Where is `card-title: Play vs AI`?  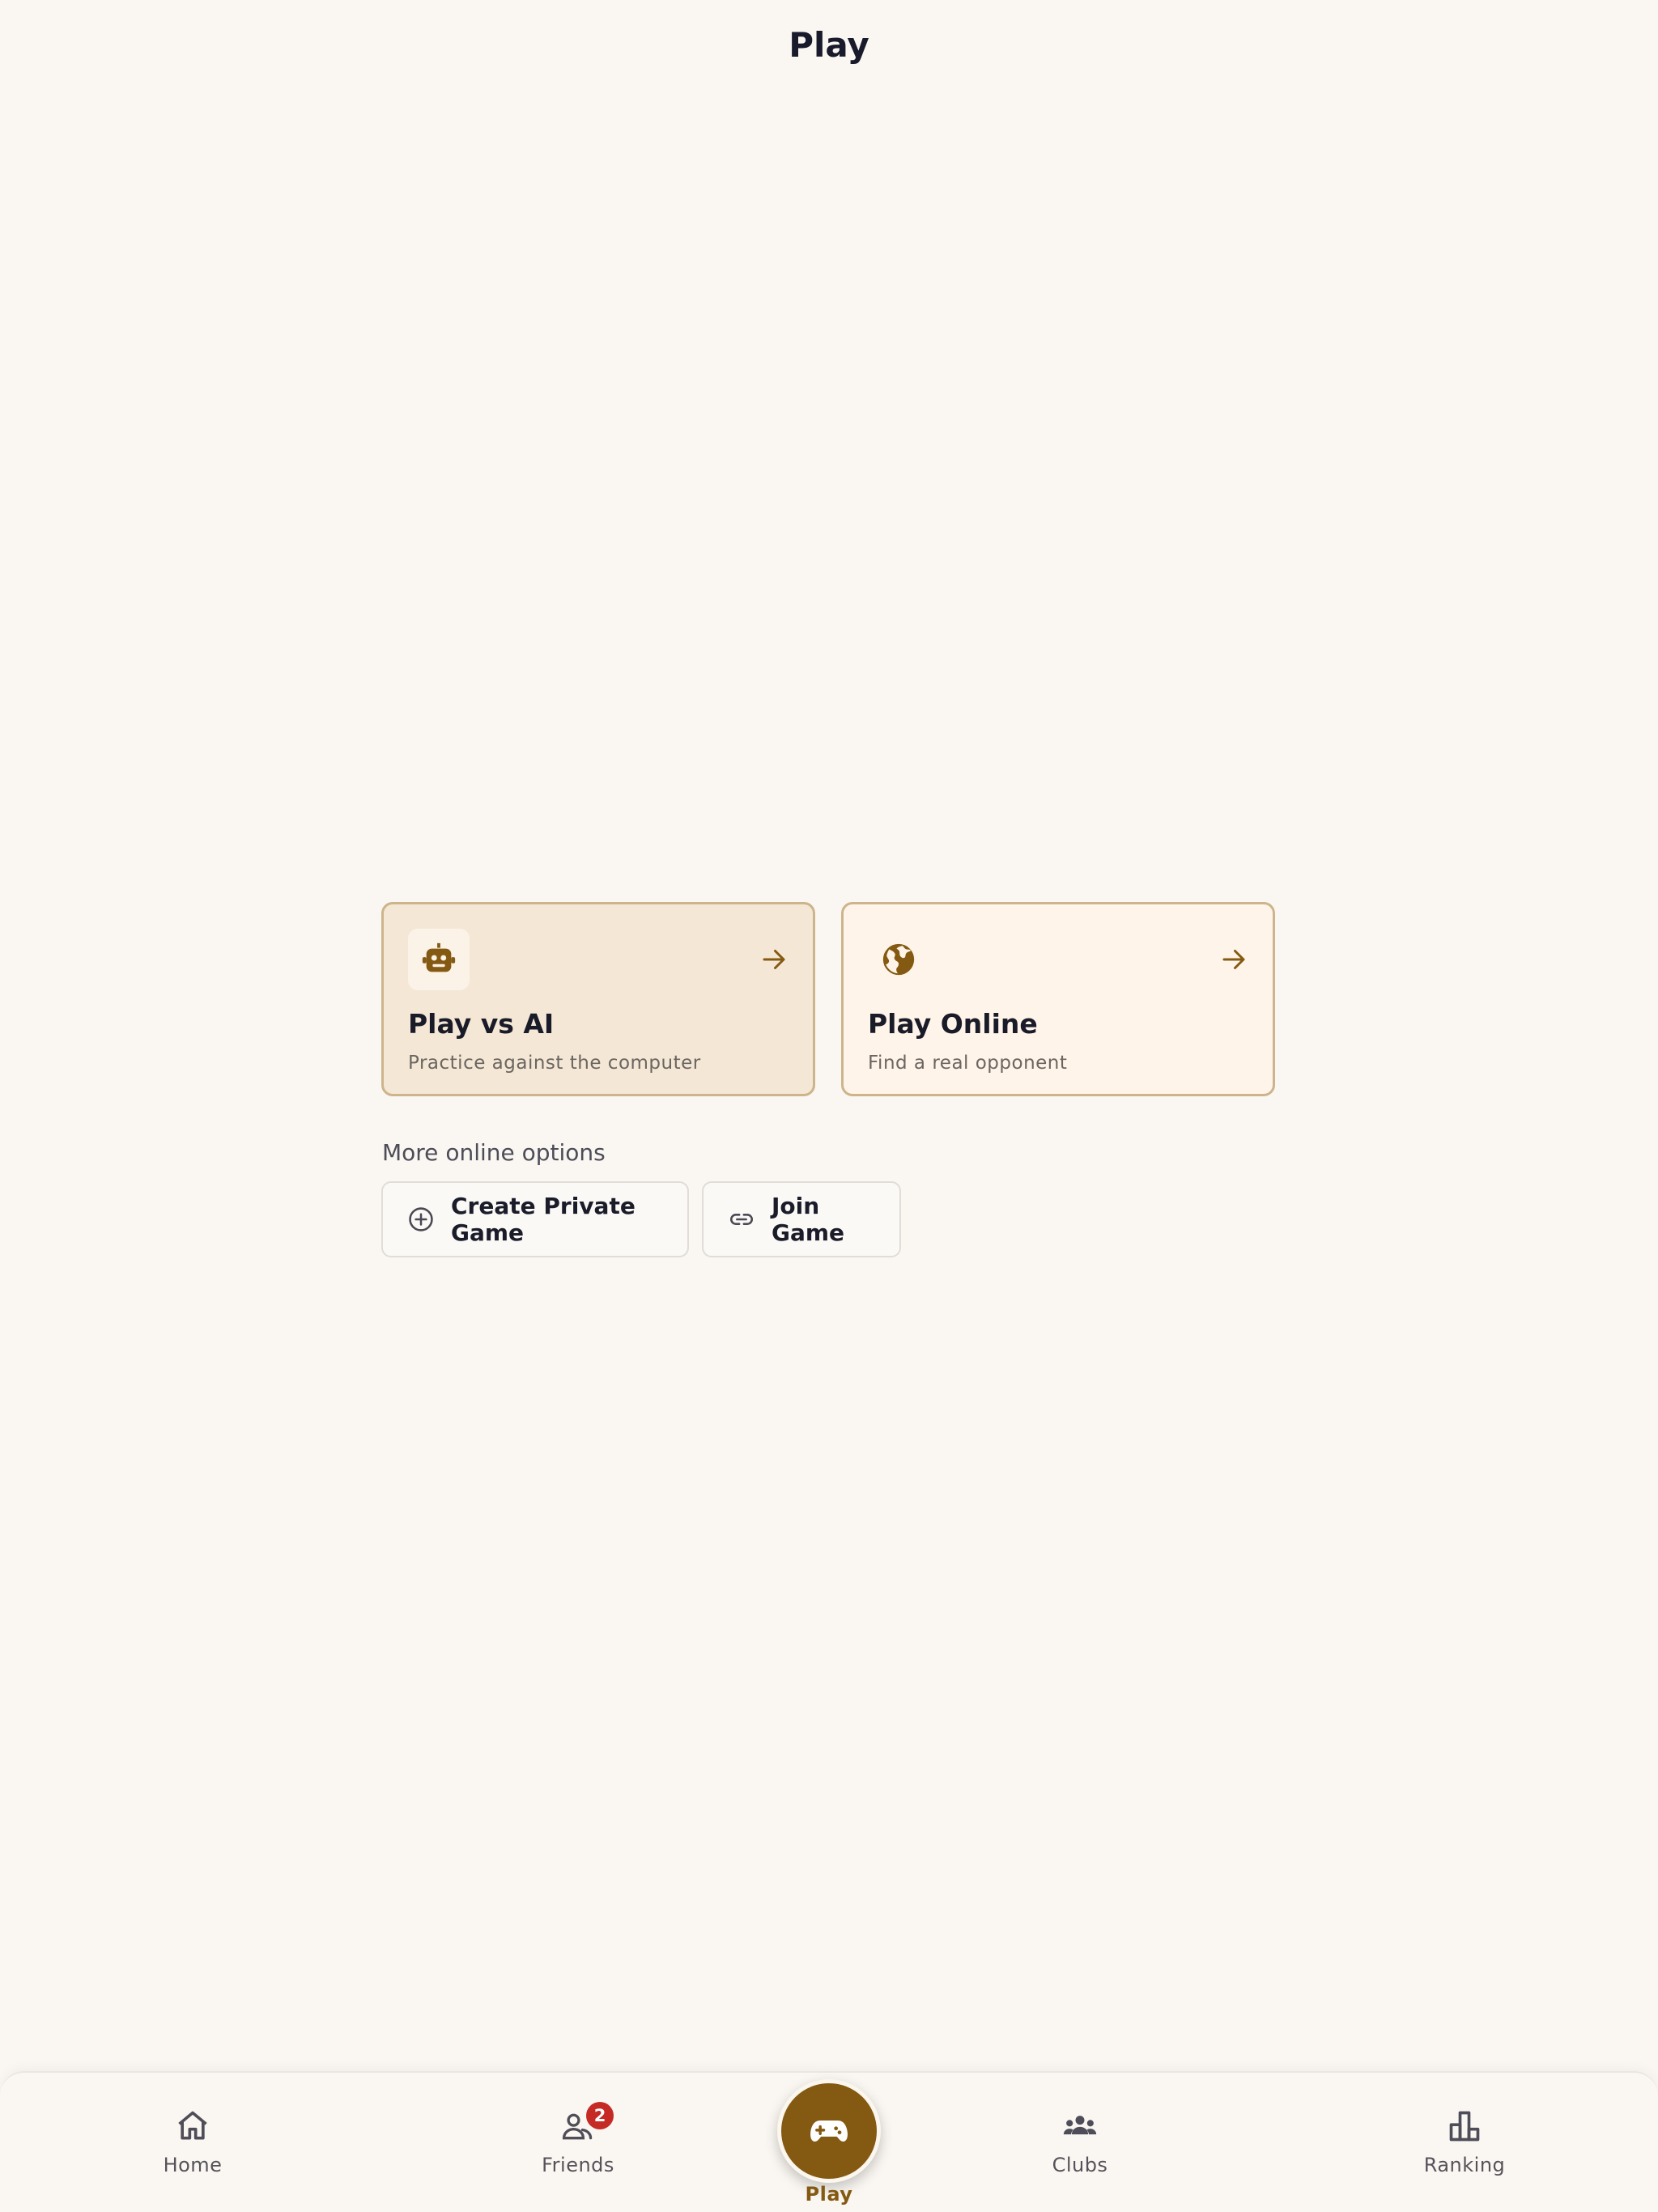
card-title: Play vs AI is located at coordinates (481, 1024).